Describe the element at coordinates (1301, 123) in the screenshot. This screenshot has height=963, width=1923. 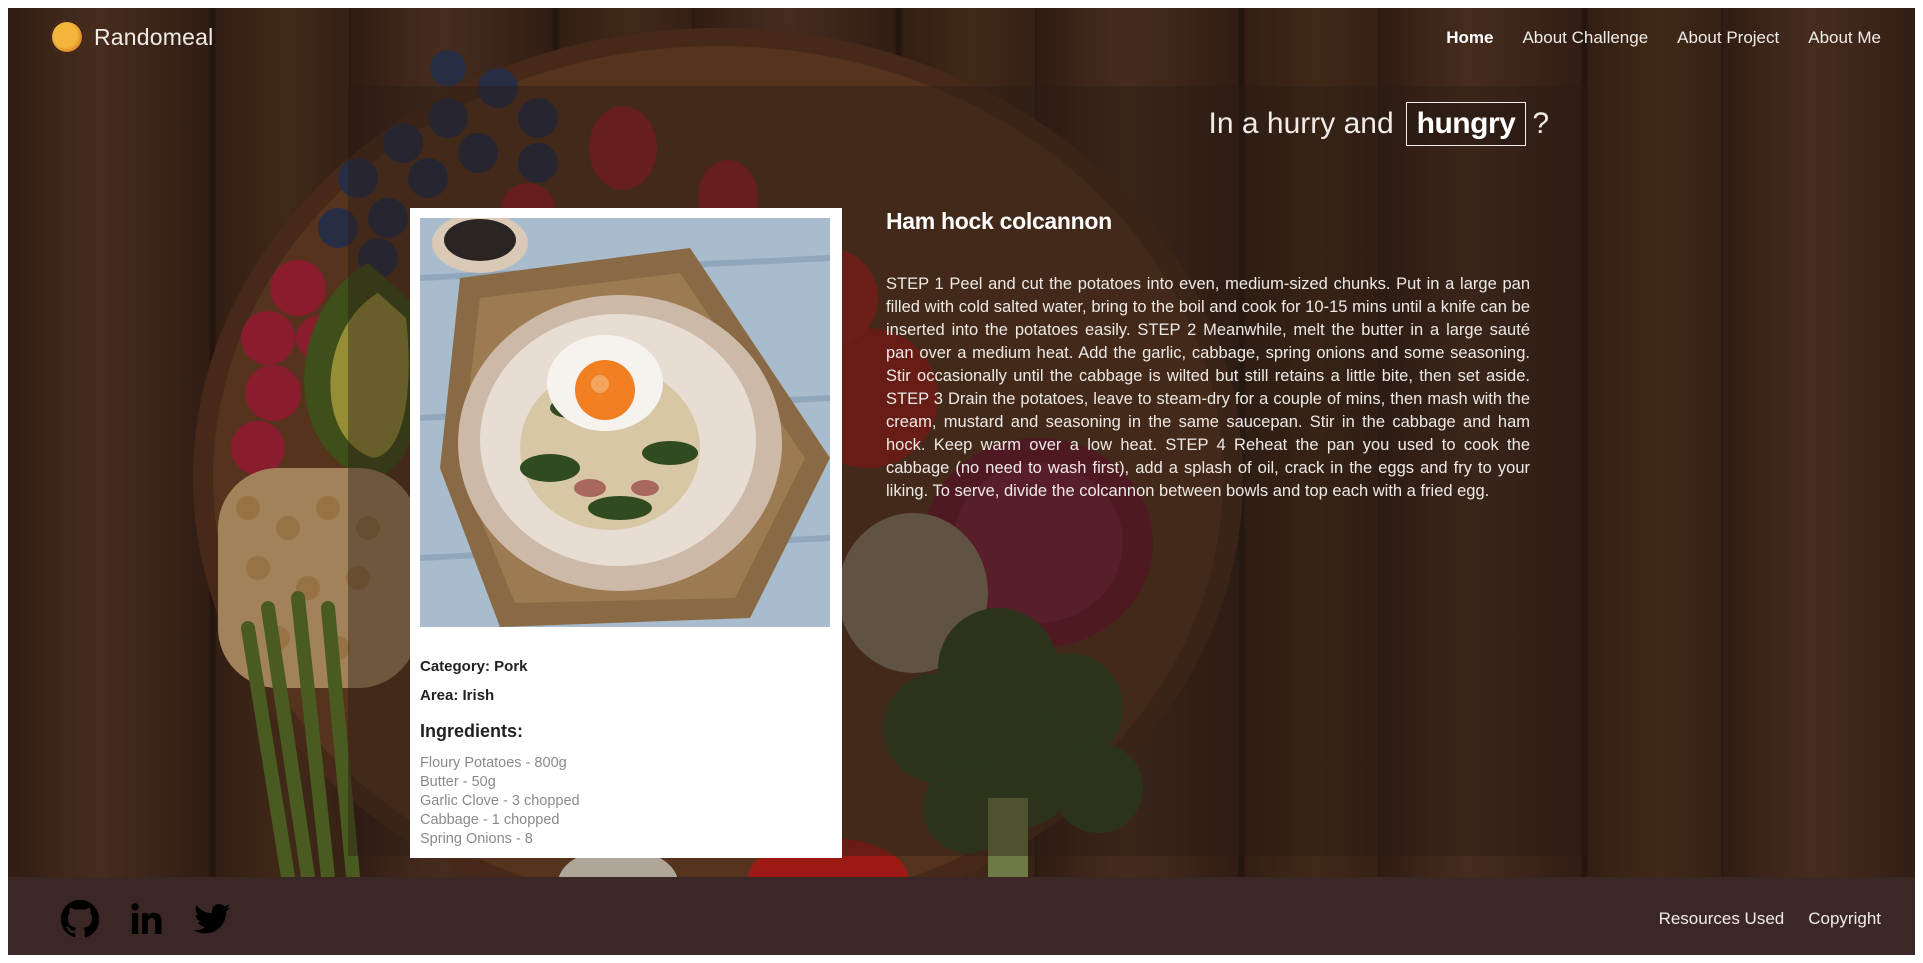
I see `tagline-prefix: In a hurry and` at that location.